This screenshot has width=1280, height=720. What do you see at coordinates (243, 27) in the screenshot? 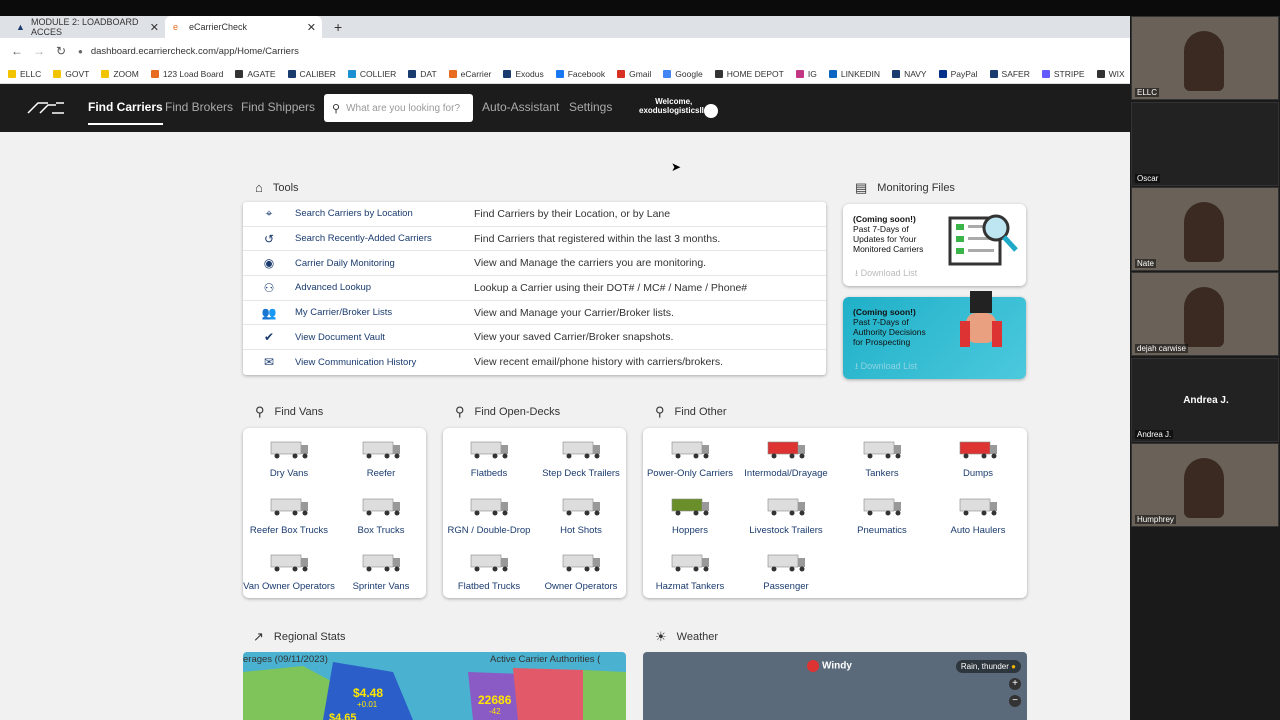
I see `browser-tab-ecarriercheck: e eCarrierCheck ✕` at bounding box center [243, 27].